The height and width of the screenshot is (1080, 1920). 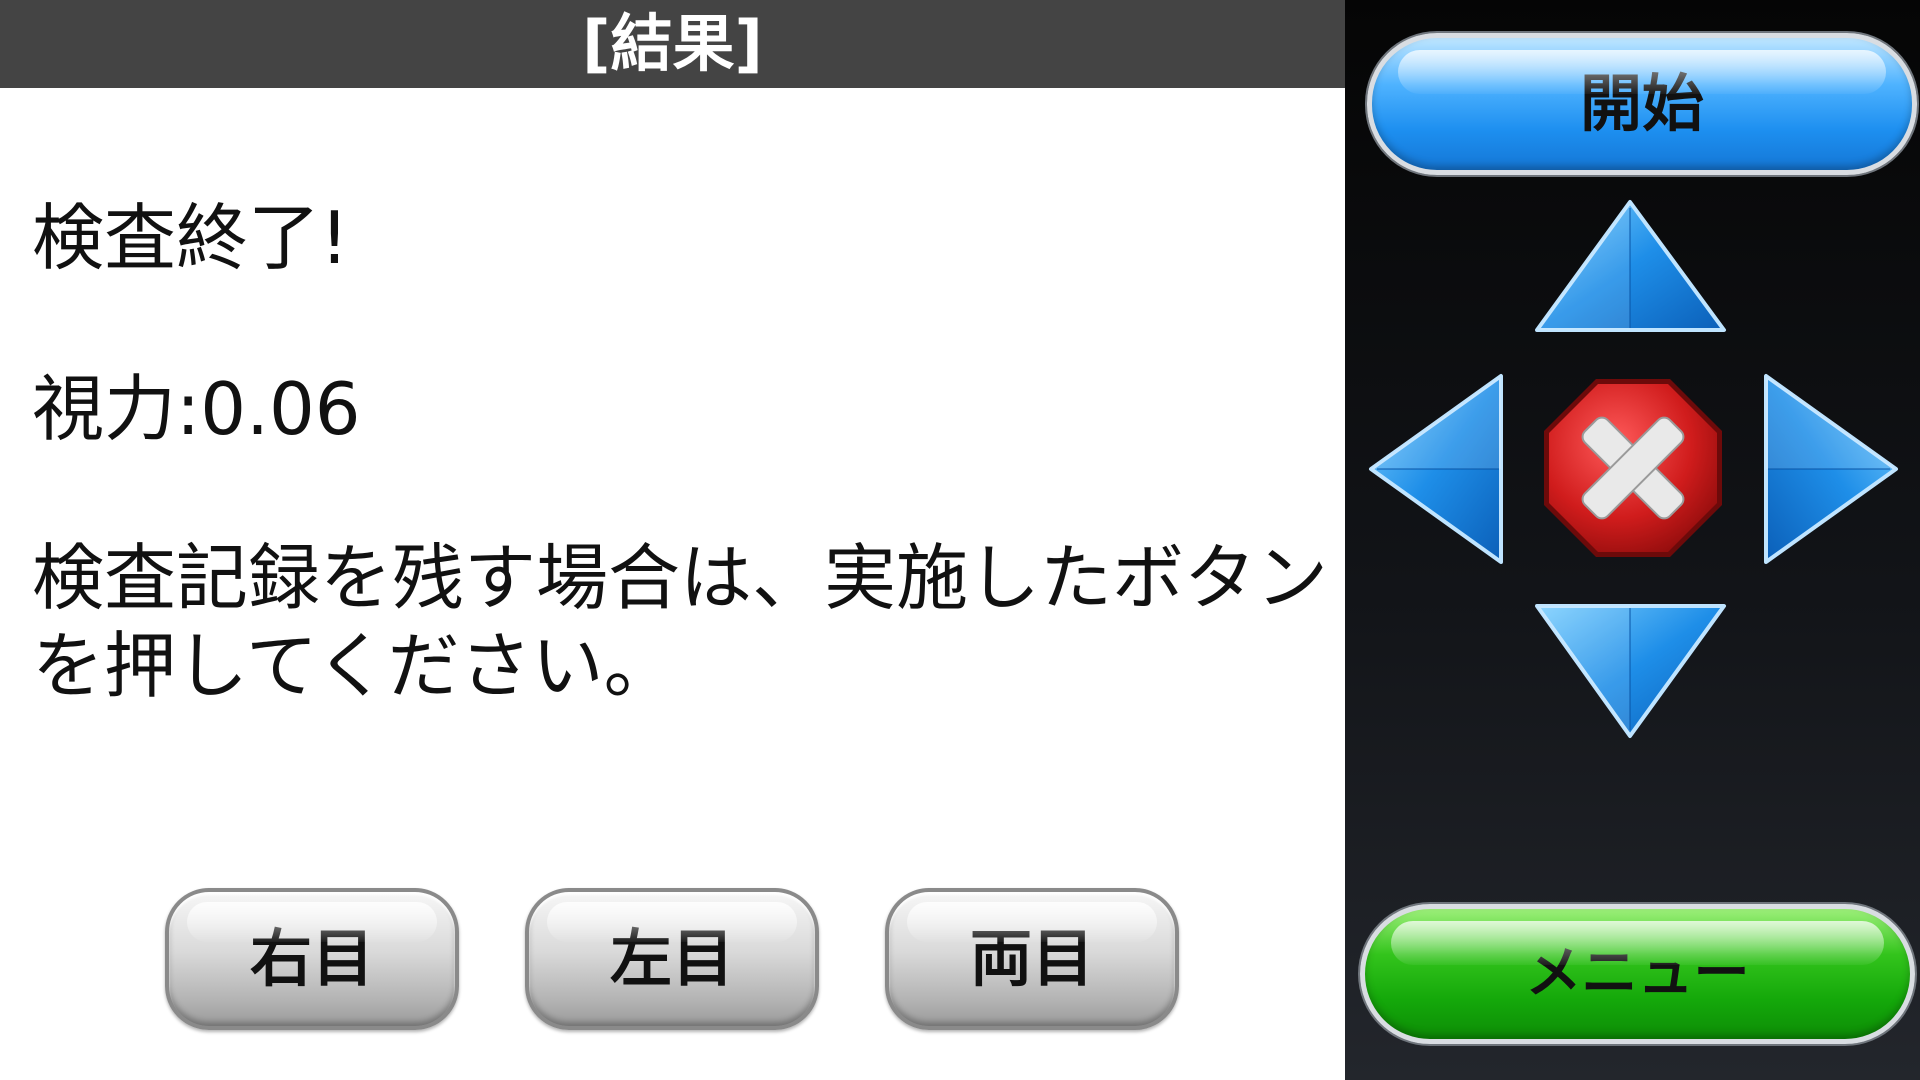 What do you see at coordinates (680, 578) in the screenshot?
I see `instruction-text-line-1: 検査記録を残す場合は、実施したボタン` at bounding box center [680, 578].